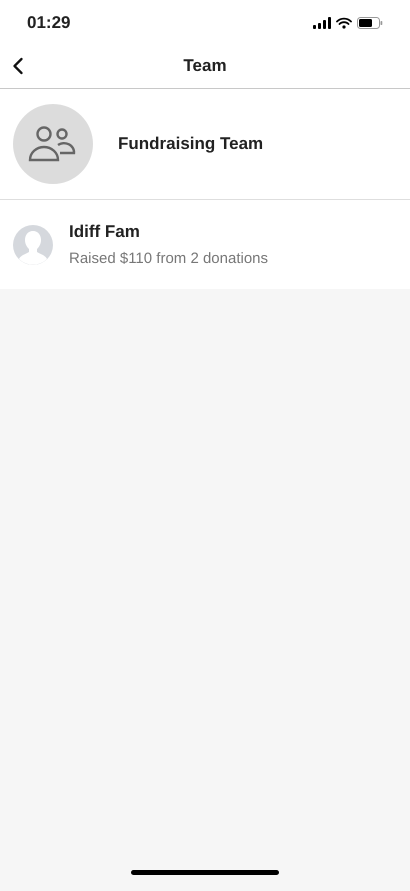  What do you see at coordinates (105, 232) in the screenshot?
I see `member-name: Idiff Fam` at bounding box center [105, 232].